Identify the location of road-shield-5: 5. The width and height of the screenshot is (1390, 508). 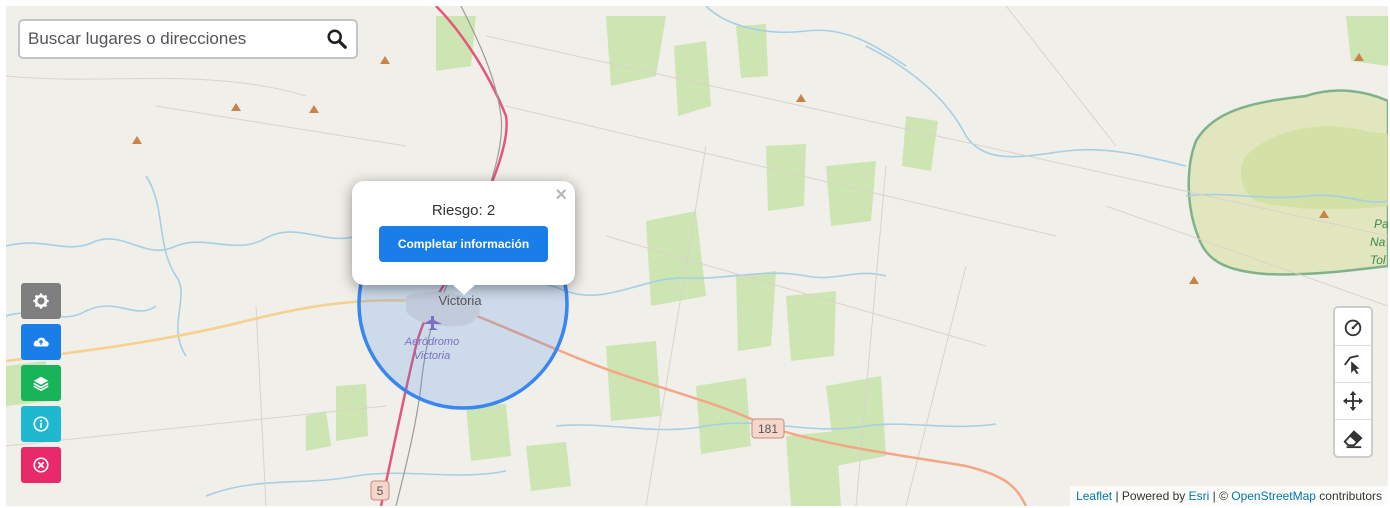
(380, 490).